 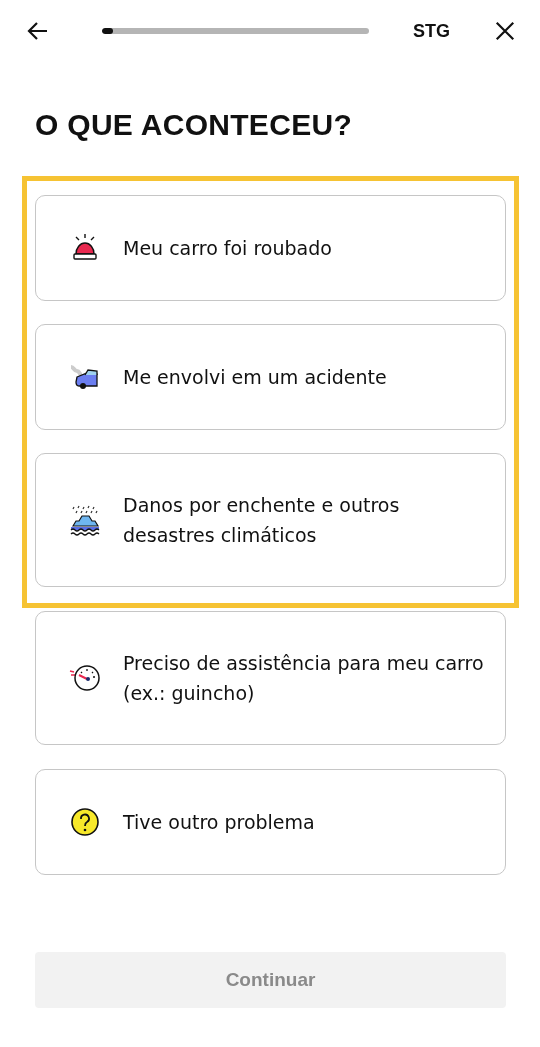 I want to click on question-icon, so click(x=85, y=822).